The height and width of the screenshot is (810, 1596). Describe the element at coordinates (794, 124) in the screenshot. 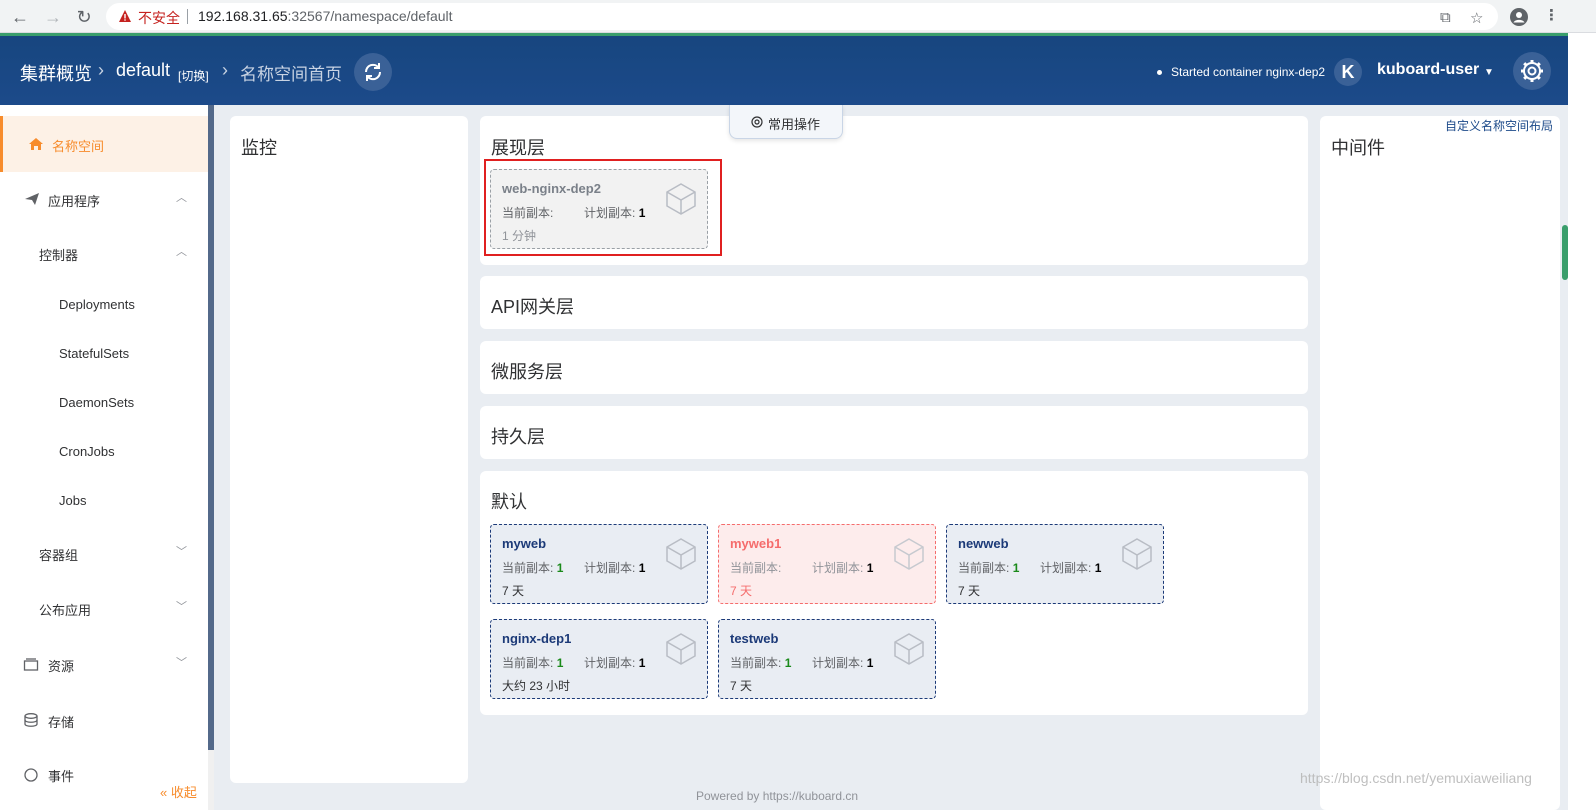

I see `common-operations-label: 常用操作` at that location.